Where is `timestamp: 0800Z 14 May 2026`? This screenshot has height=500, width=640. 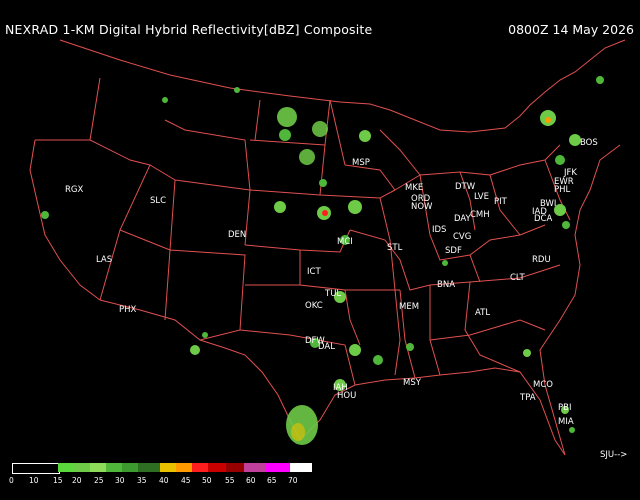 timestamp: 0800Z 14 May 2026 is located at coordinates (571, 29).